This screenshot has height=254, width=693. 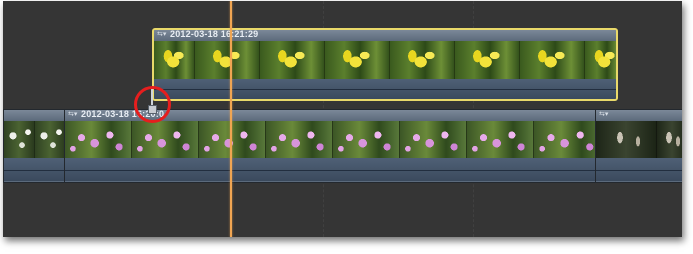 I want to click on primary-clip: ⇆▾, so click(x=638, y=146).